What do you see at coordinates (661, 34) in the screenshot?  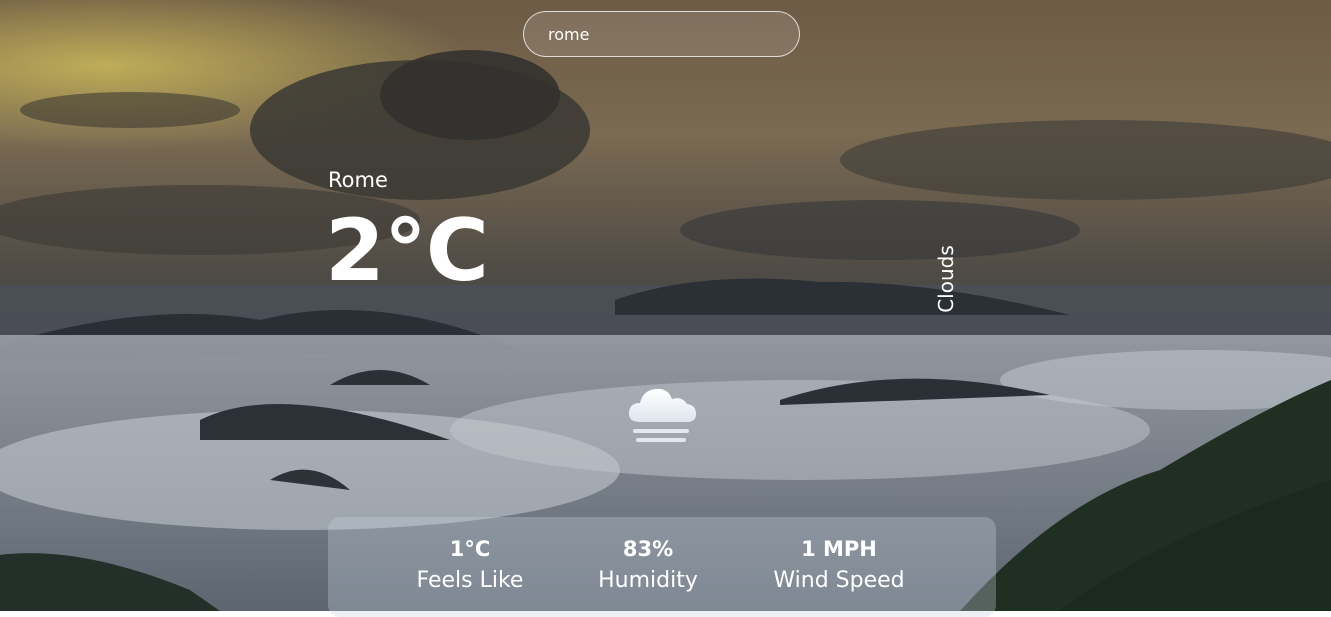 I see `city-search-input` at bounding box center [661, 34].